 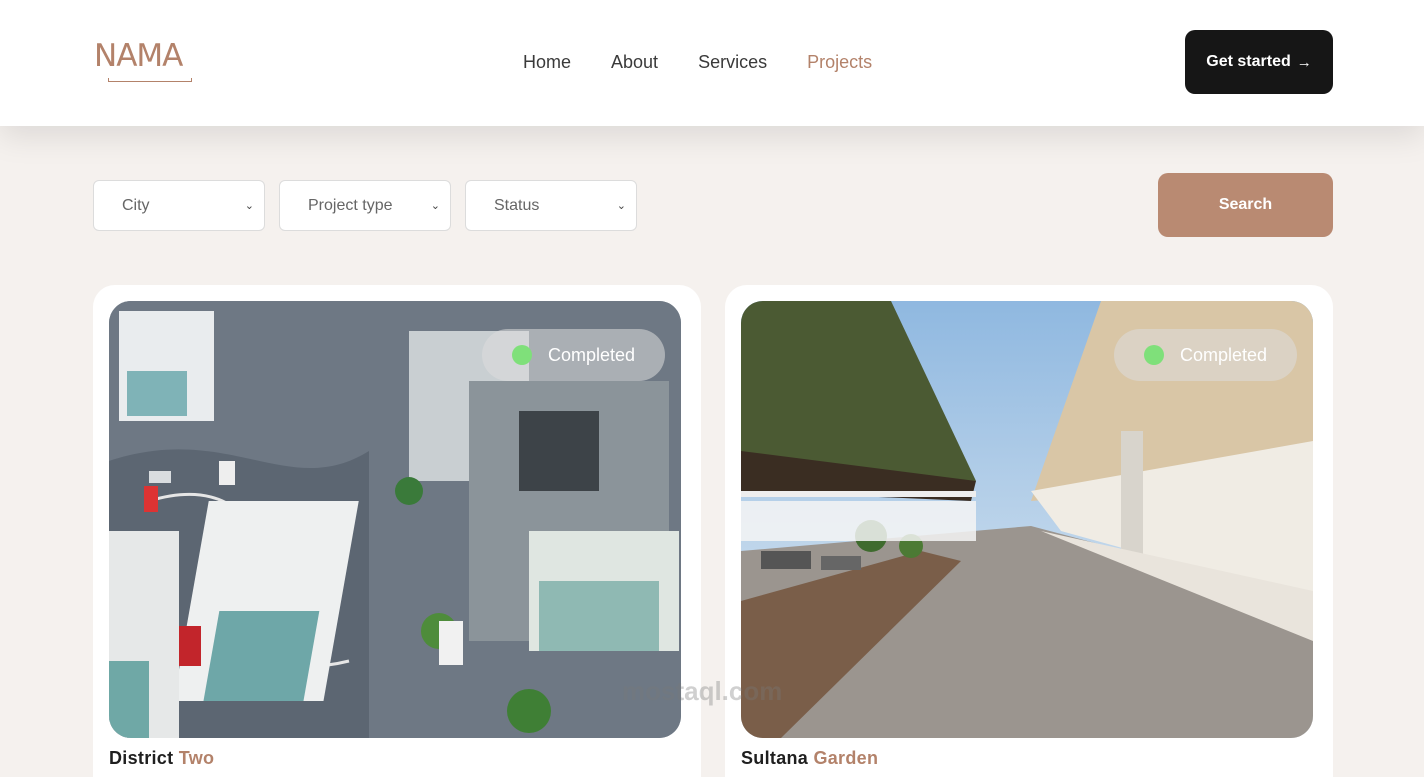 I want to click on get-started-label: Get started, so click(x=1248, y=61).